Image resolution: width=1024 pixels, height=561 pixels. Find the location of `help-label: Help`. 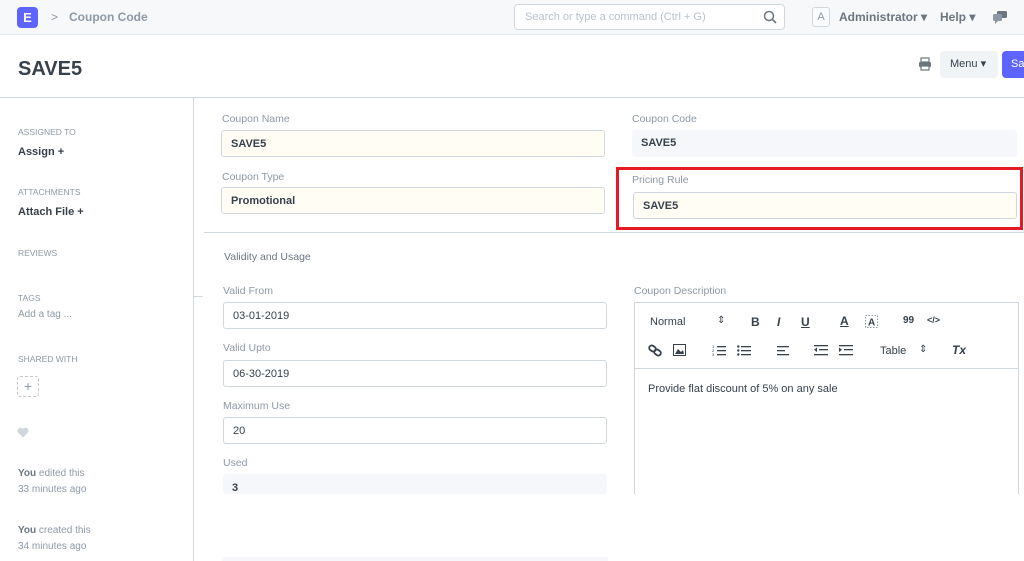

help-label: Help is located at coordinates (953, 17).